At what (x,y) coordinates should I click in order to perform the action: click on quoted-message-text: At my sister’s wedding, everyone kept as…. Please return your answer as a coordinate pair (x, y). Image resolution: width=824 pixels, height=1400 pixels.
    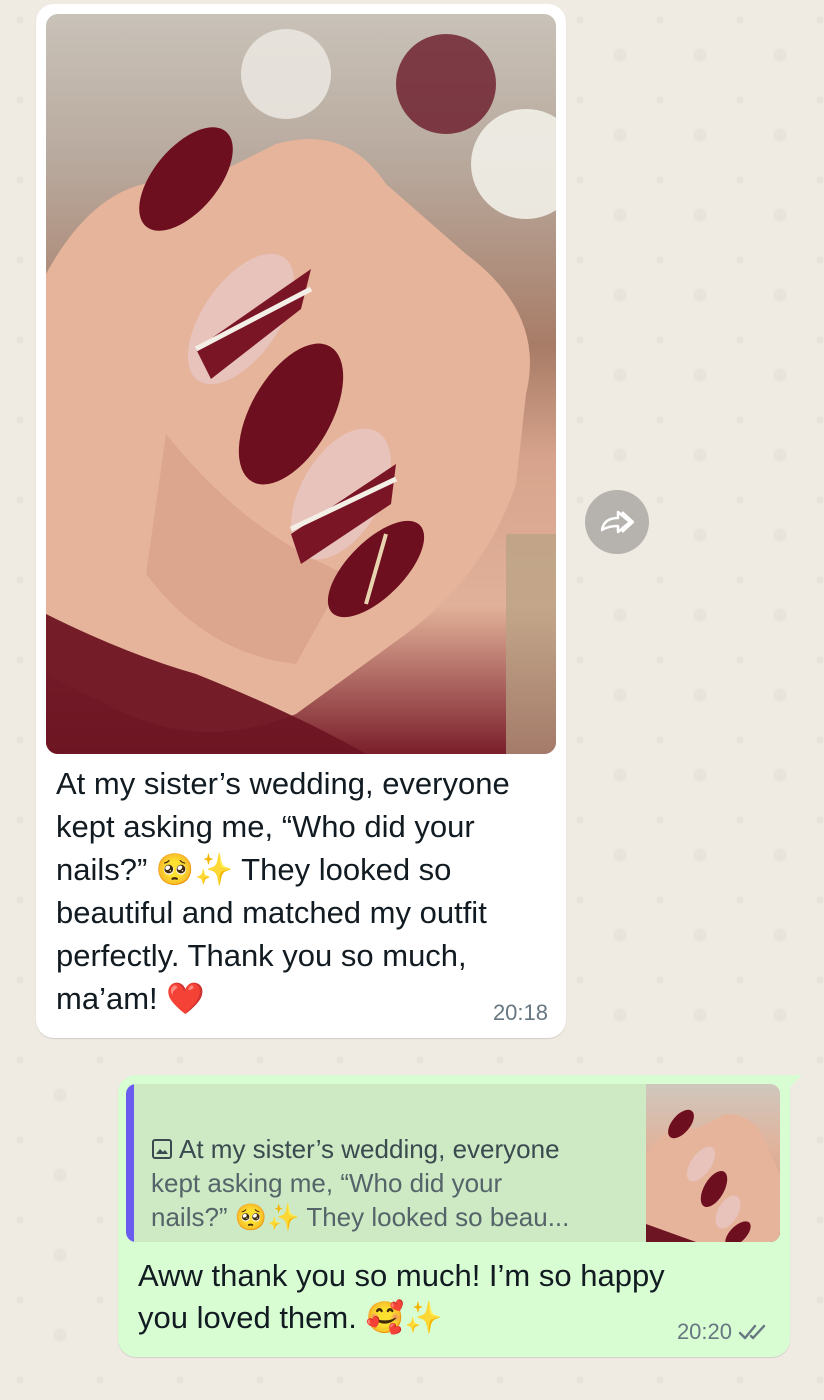
    Looking at the image, I should click on (386, 1183).